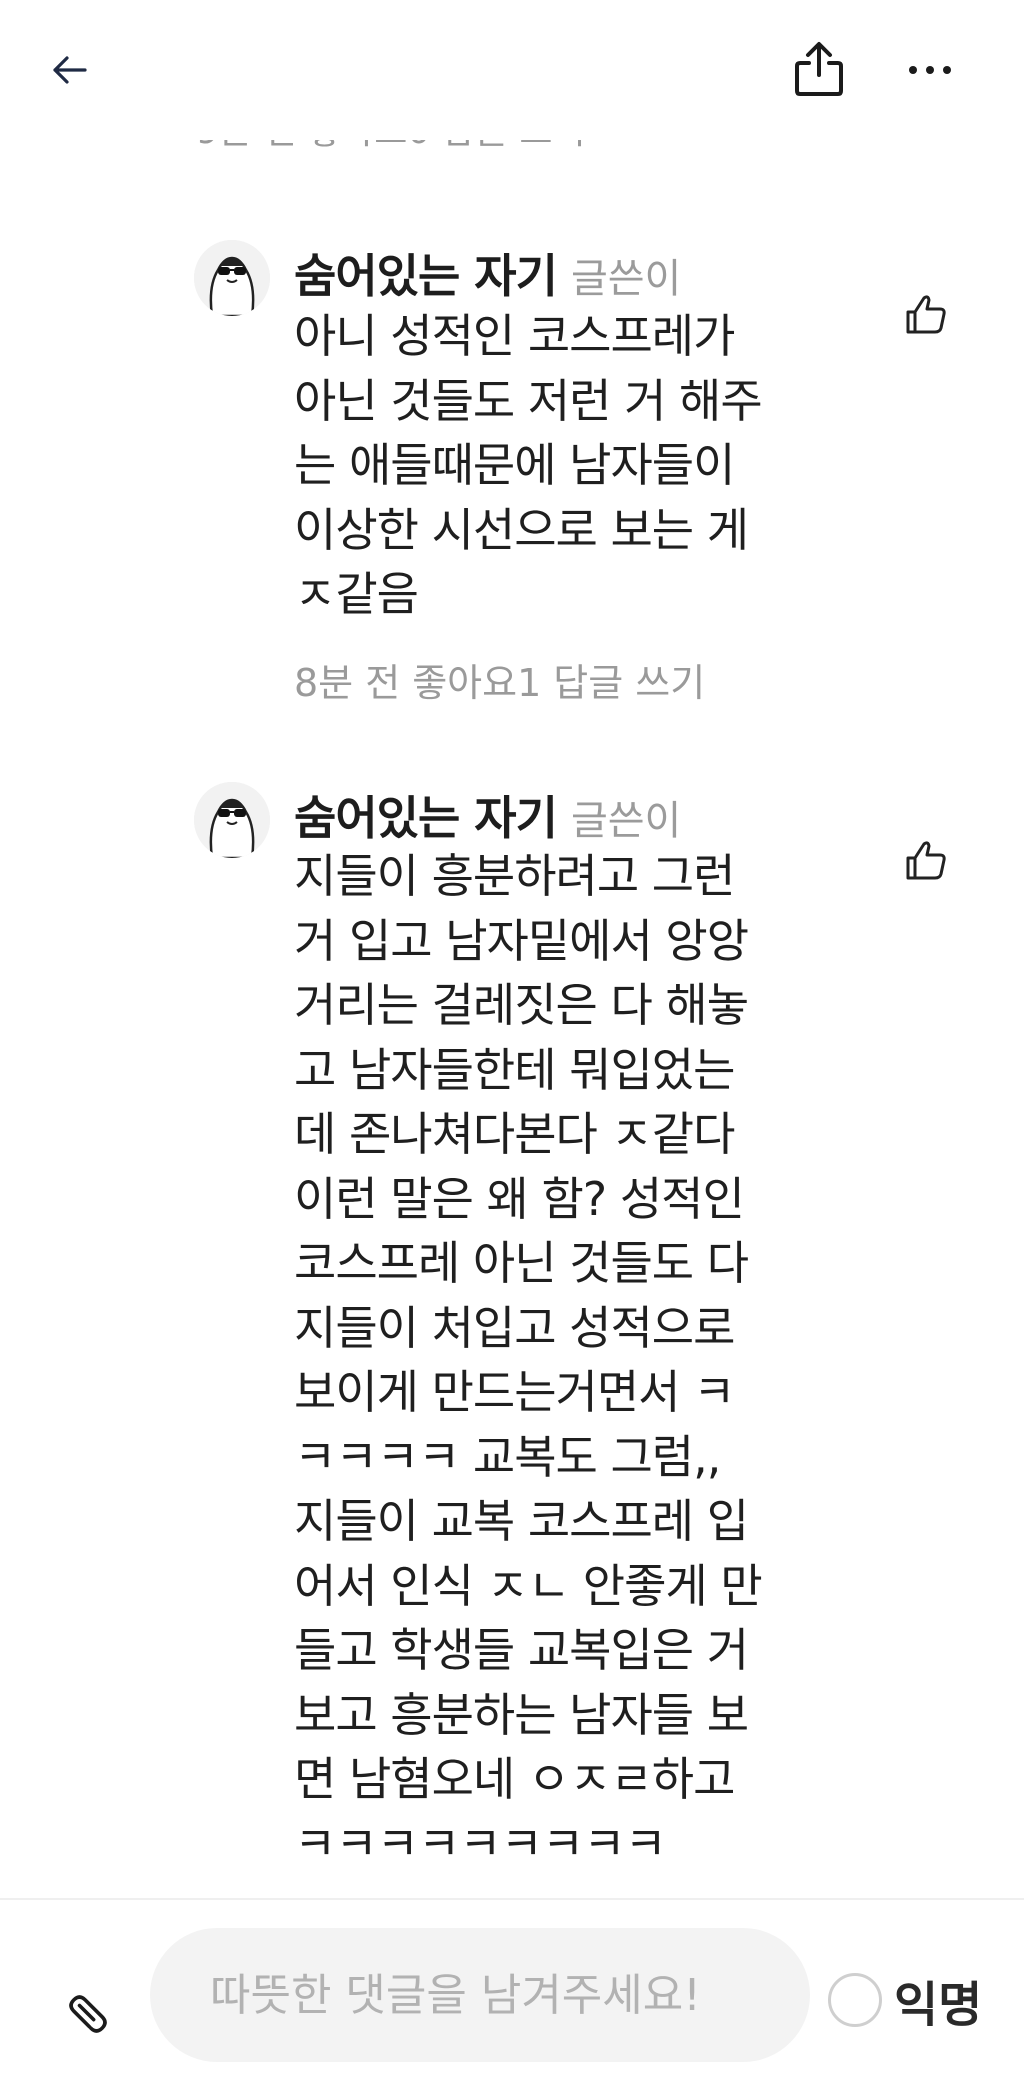 The width and height of the screenshot is (1024, 2089). I want to click on anonymous-toggle: 익명, so click(905, 2000).